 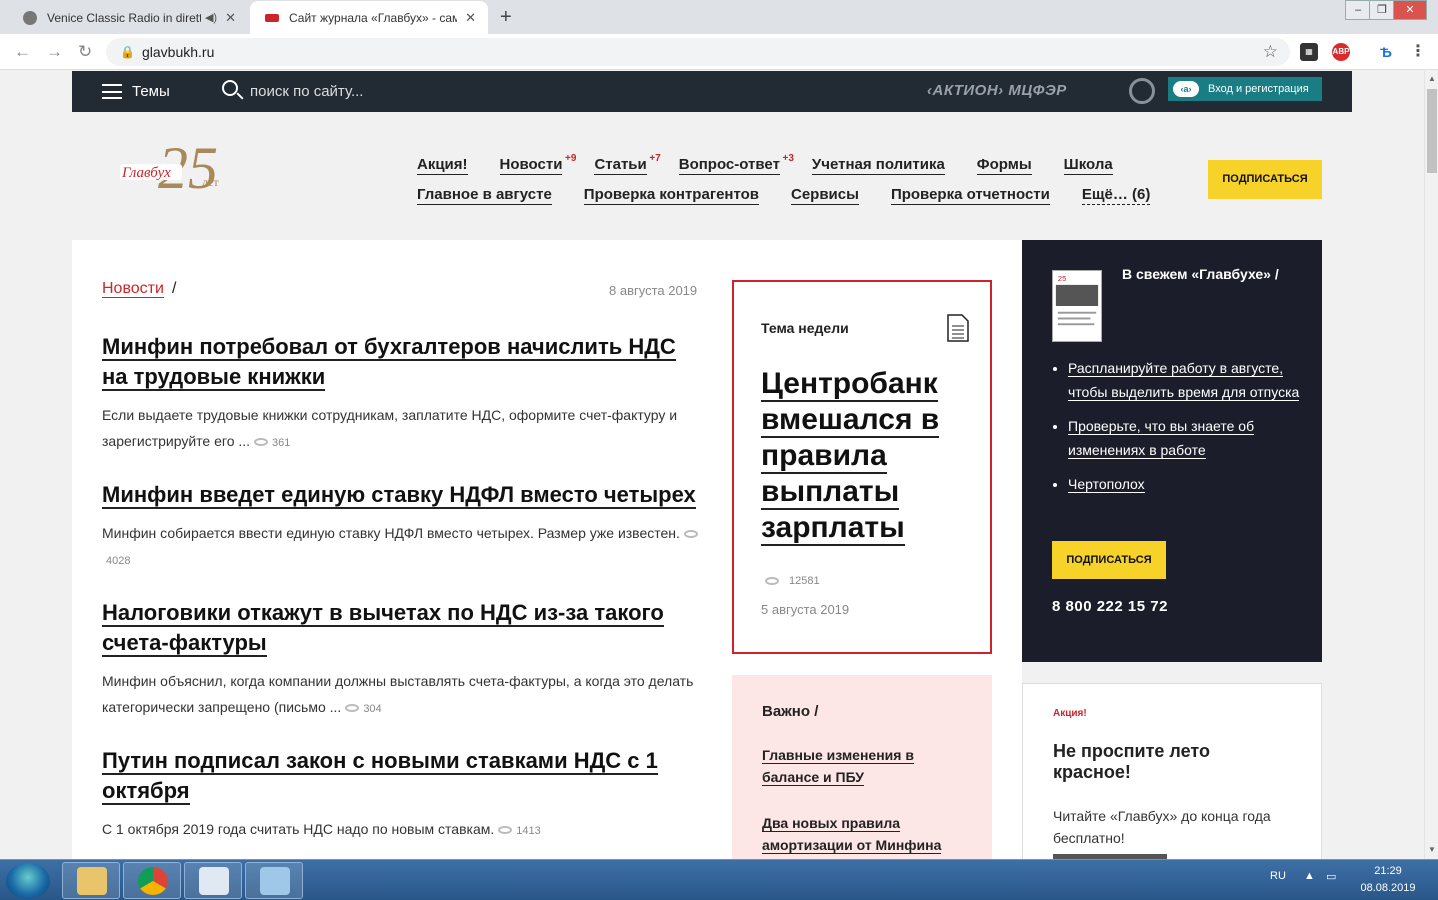 I want to click on menu-item: Акция!, so click(x=442, y=165).